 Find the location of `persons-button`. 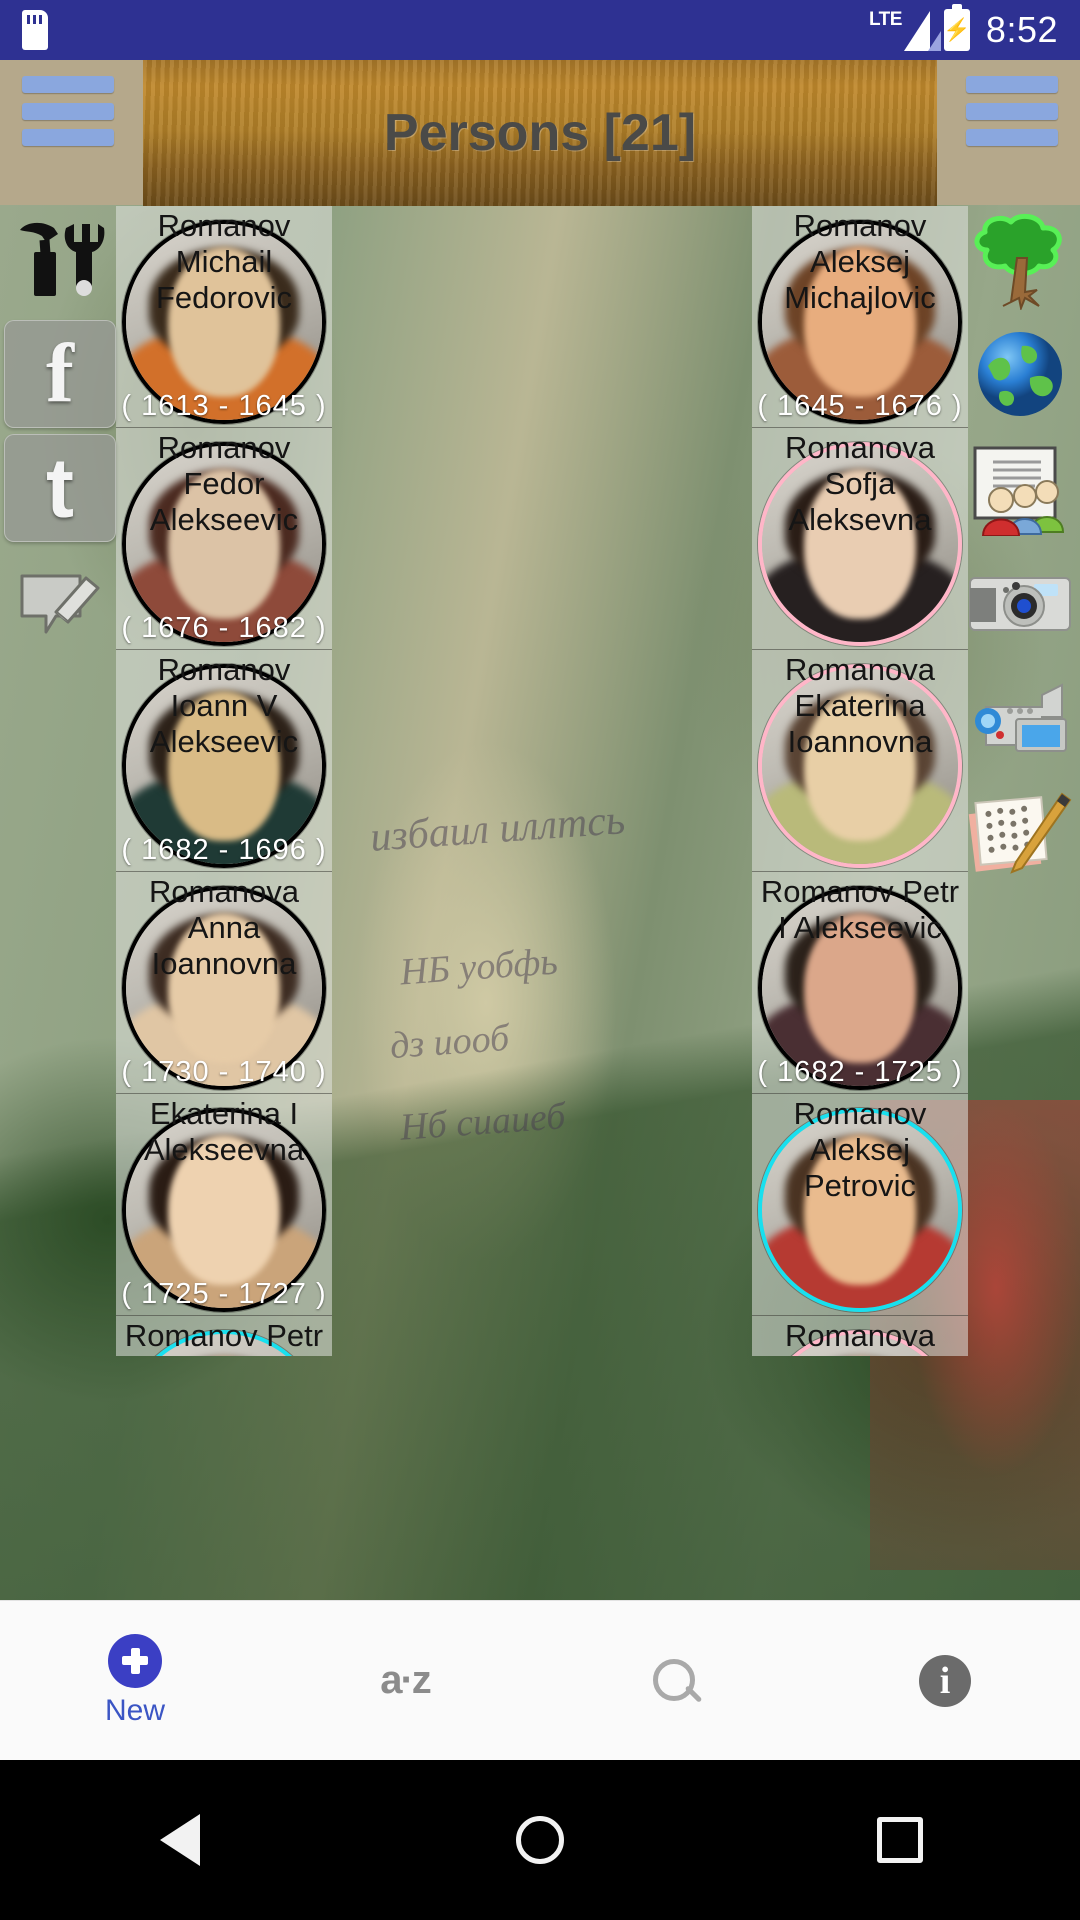

persons-button is located at coordinates (1020, 488).